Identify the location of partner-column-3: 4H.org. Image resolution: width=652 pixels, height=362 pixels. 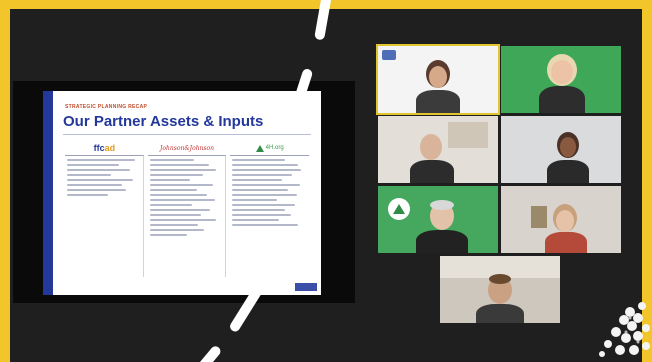
(270, 209).